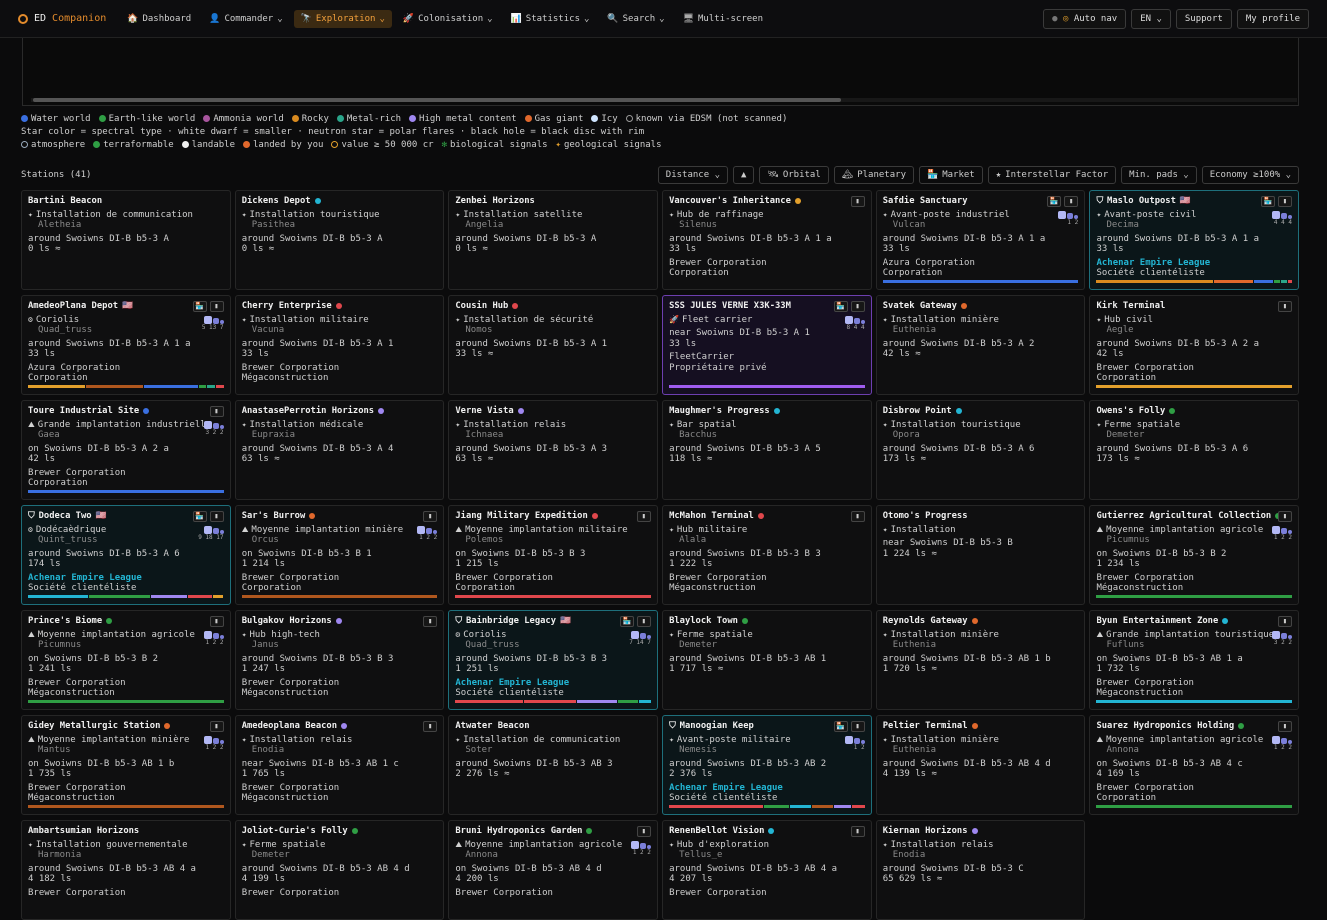  What do you see at coordinates (550, 19) in the screenshot?
I see `nav-statistics: 📊 Statistics ⌄` at bounding box center [550, 19].